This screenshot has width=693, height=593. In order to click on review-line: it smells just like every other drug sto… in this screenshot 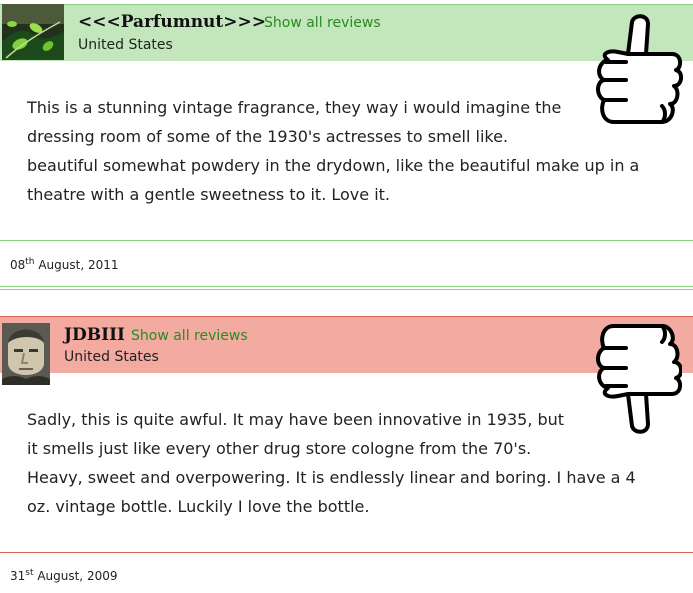, I will do `click(279, 448)`.